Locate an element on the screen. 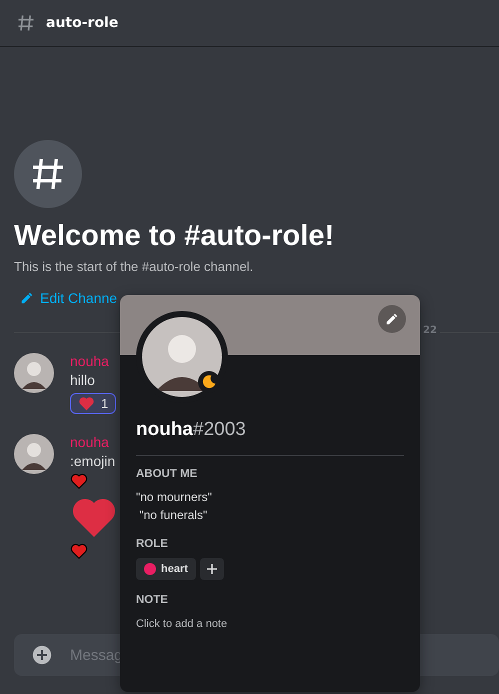 Image resolution: width=499 pixels, height=694 pixels. note-field: Click to add a note is located at coordinates (266, 624).